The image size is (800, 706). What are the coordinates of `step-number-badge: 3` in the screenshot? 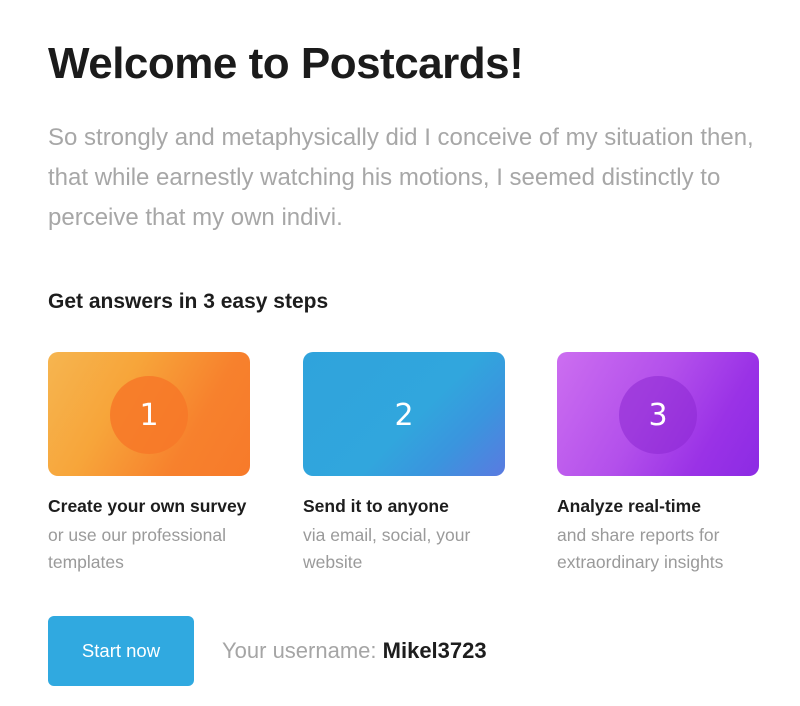 It's located at (658, 415).